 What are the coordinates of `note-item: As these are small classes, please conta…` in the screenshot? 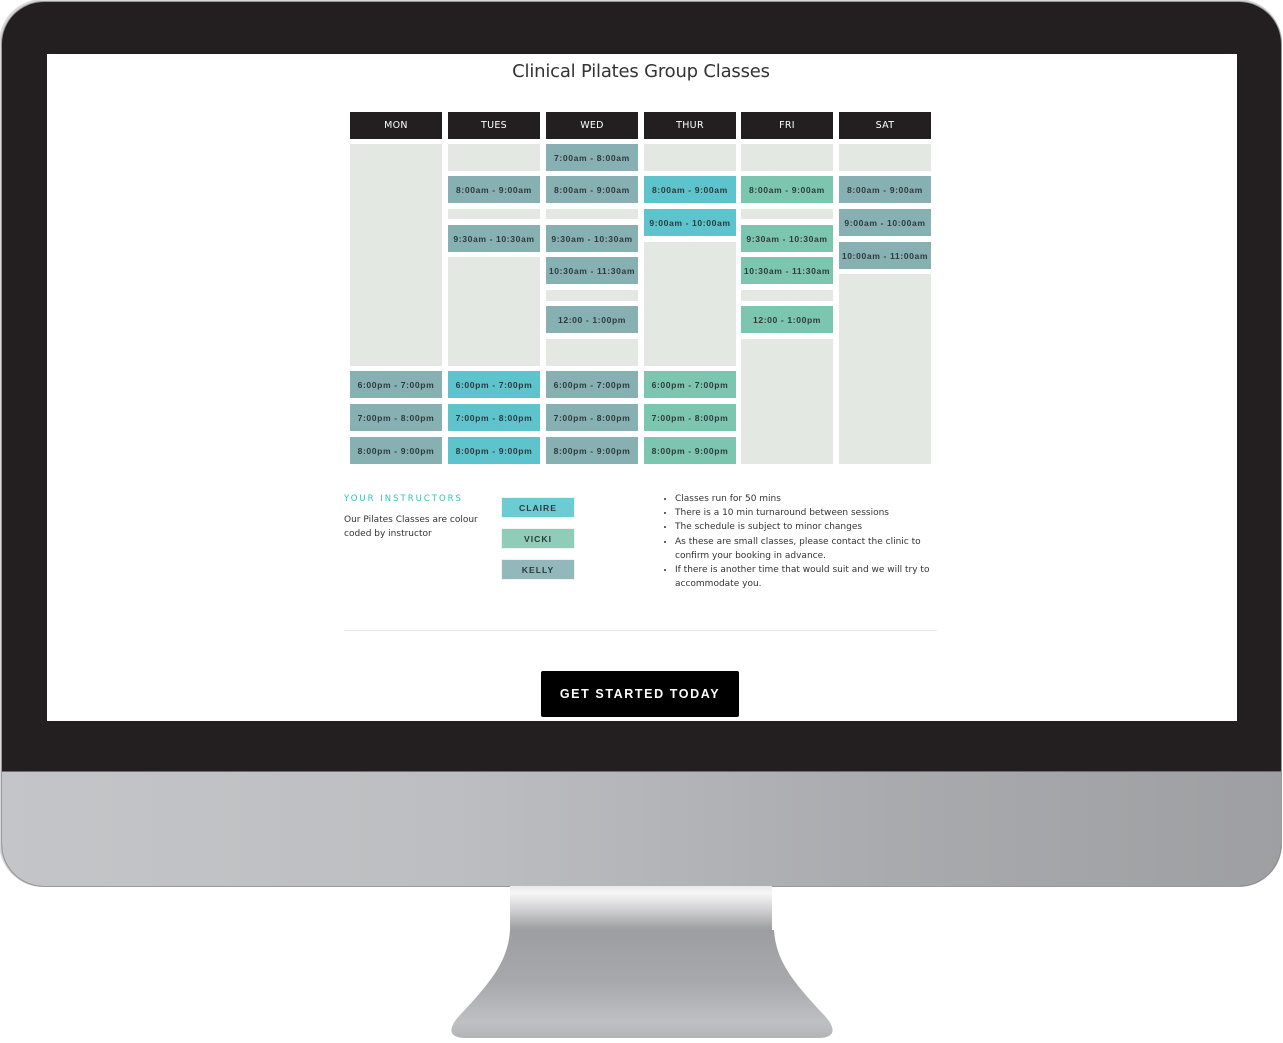 It's located at (810, 549).